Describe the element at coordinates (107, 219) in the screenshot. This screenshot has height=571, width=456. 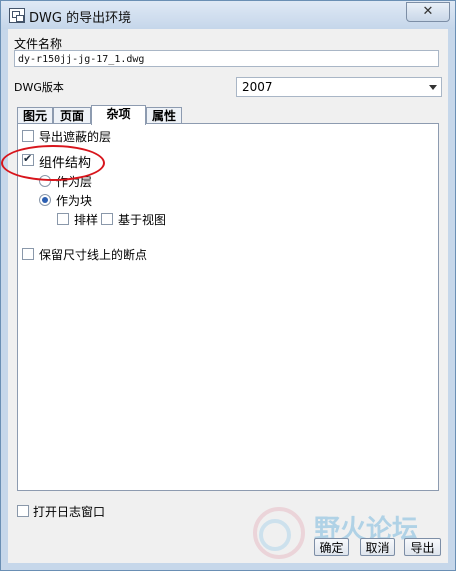
I see `view-based-checkbox` at that location.